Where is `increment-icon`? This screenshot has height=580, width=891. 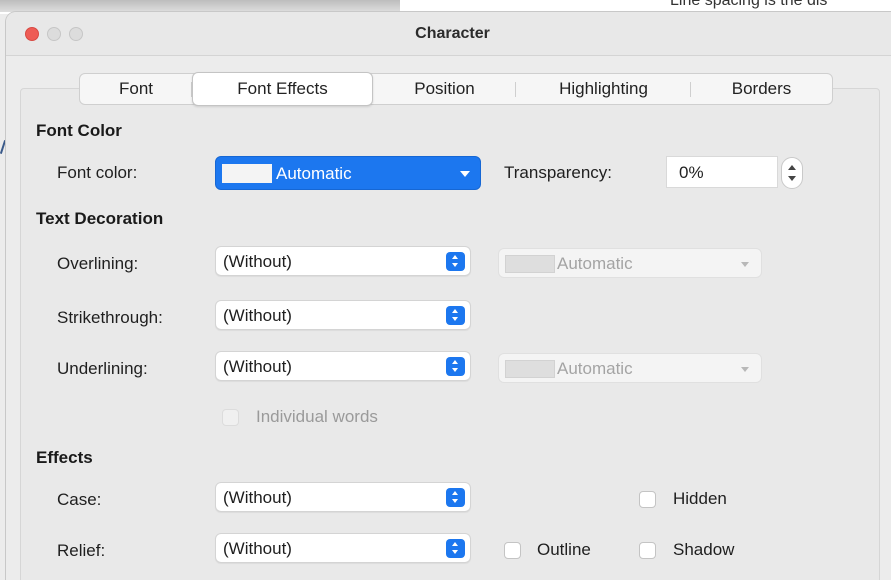
increment-icon is located at coordinates (792, 167).